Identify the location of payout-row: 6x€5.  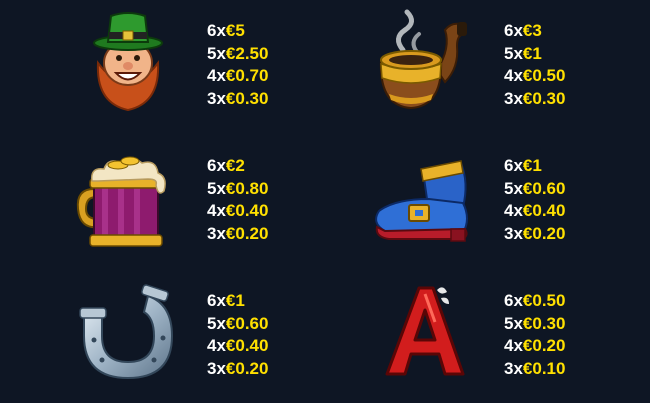
(237, 31).